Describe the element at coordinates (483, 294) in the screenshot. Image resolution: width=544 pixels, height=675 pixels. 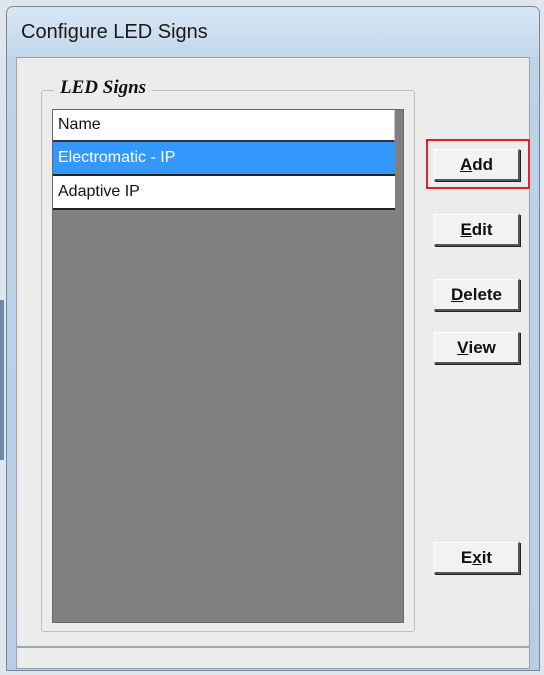
I see `delete-button-label-post: elete` at that location.